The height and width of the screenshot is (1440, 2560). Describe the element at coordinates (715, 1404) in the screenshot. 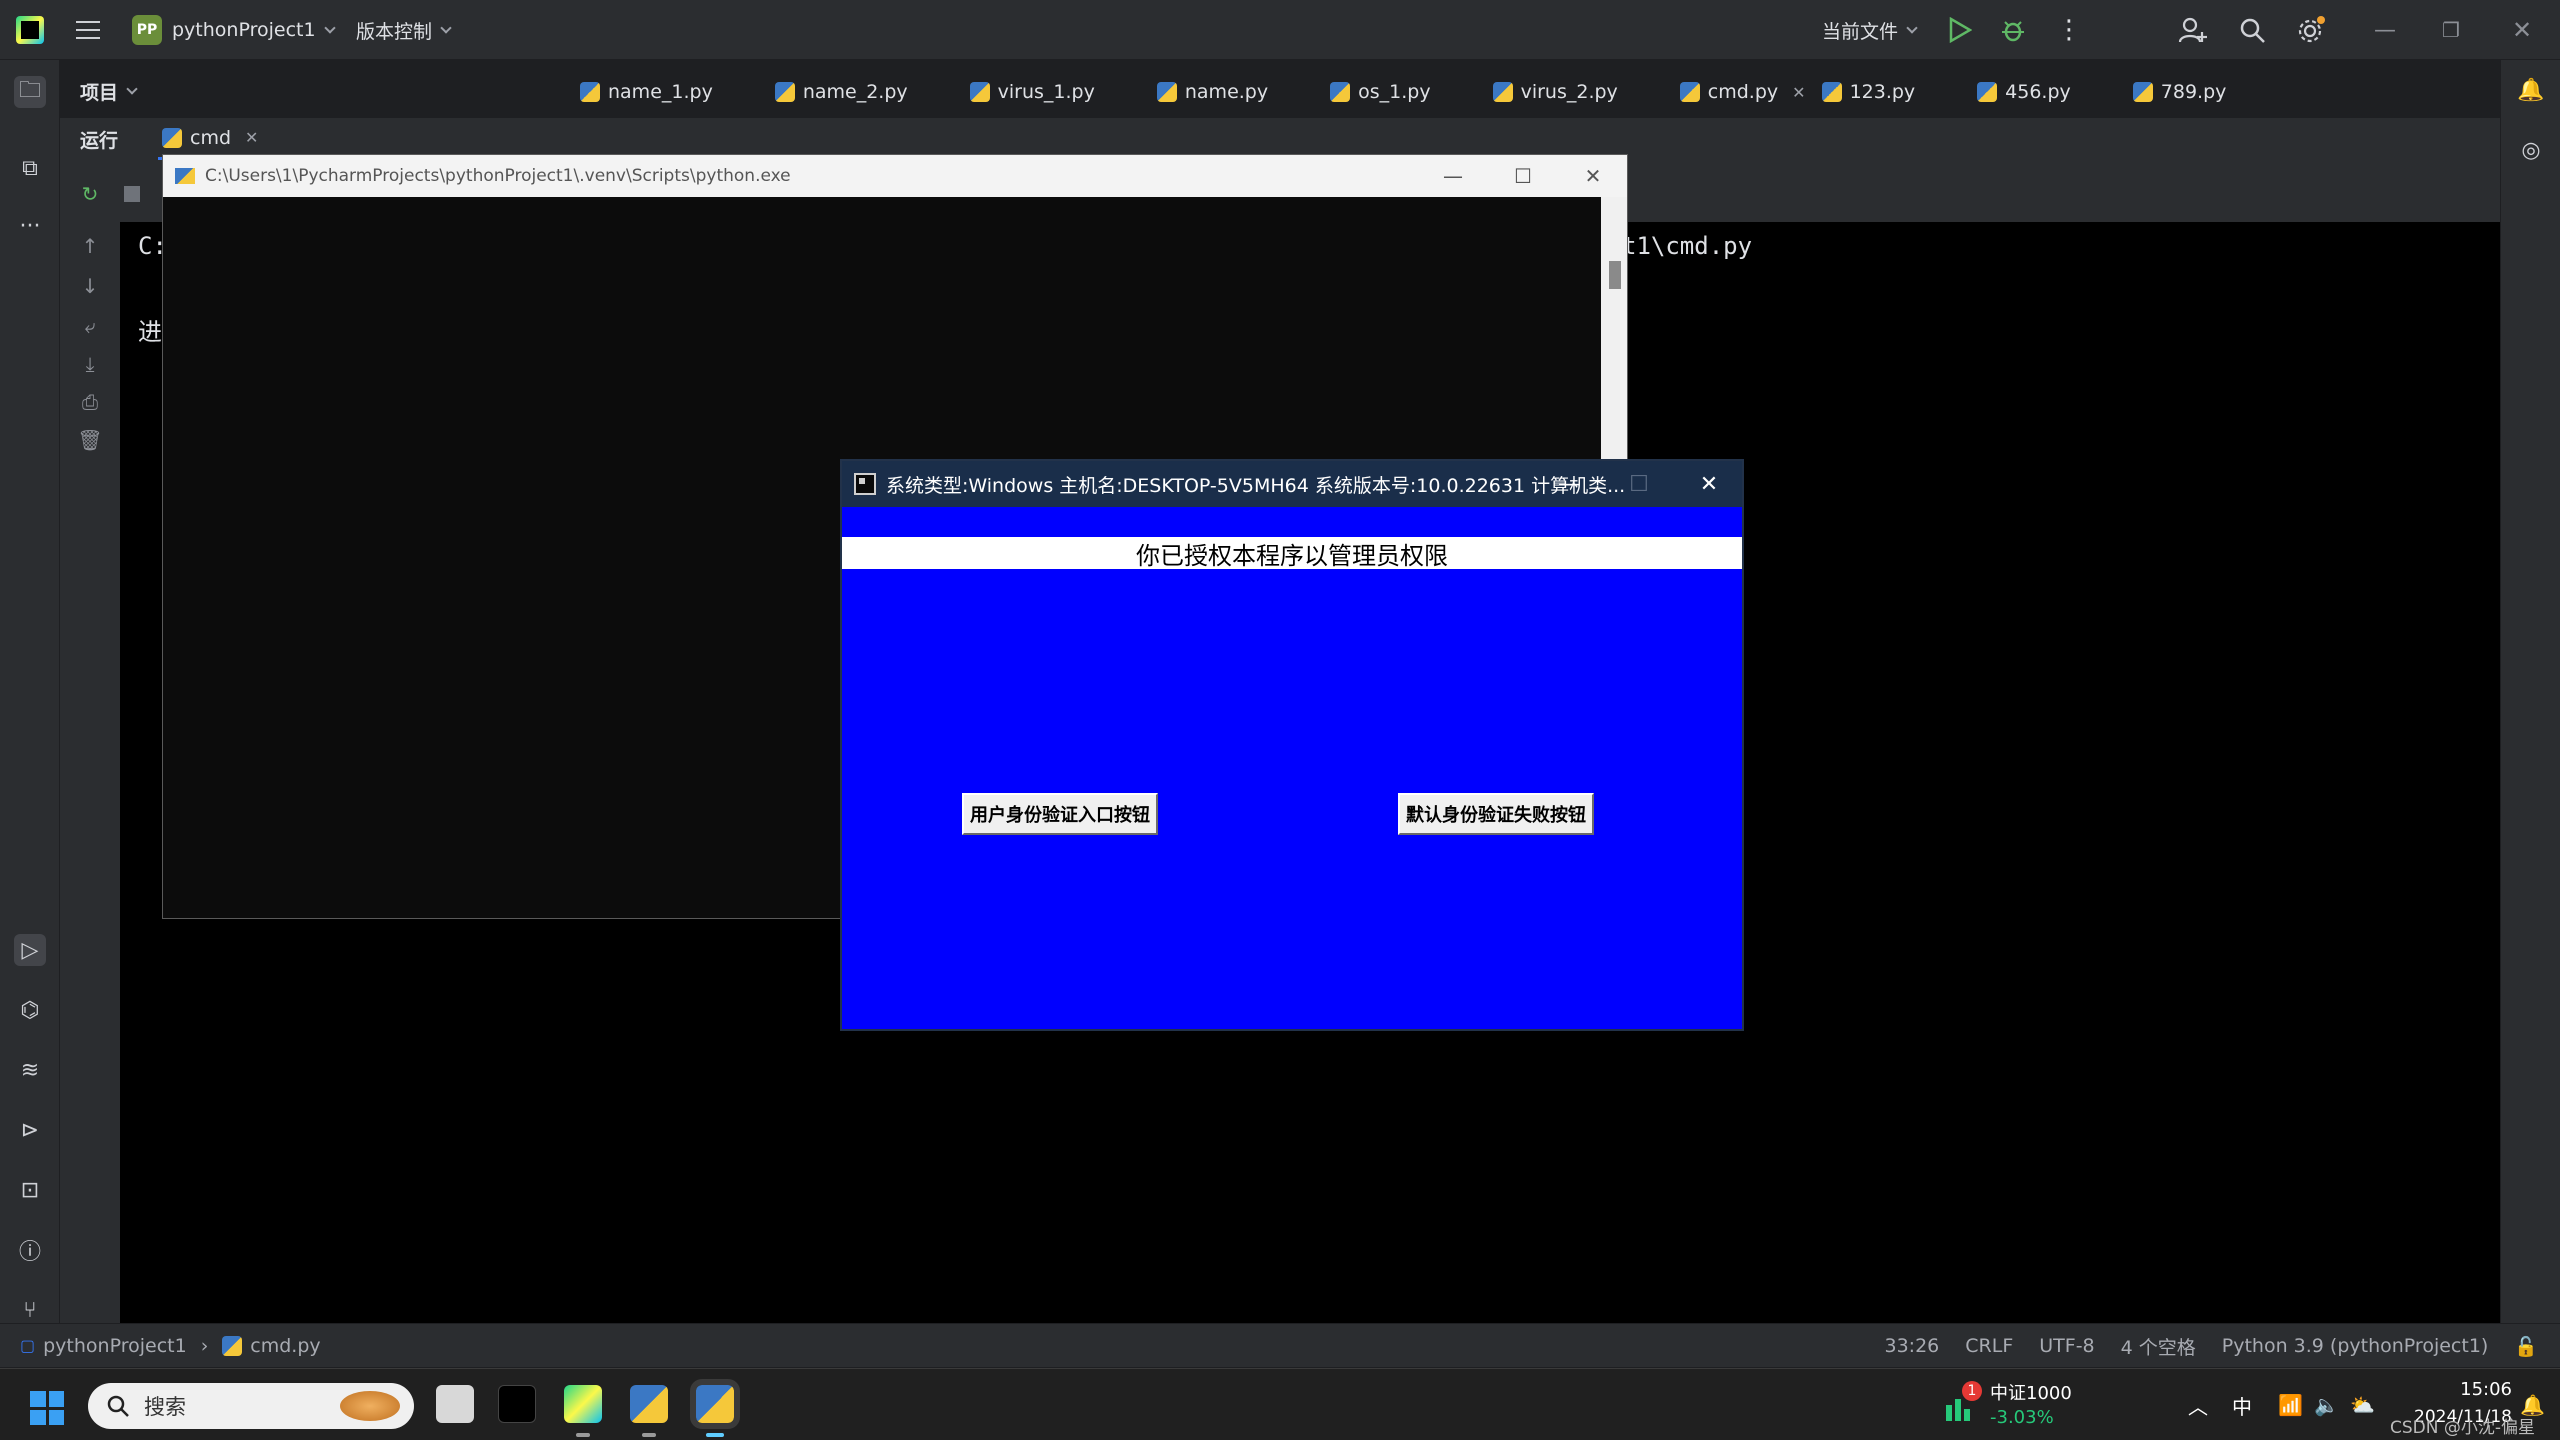

I see `python-taskbar-icon-active` at that location.